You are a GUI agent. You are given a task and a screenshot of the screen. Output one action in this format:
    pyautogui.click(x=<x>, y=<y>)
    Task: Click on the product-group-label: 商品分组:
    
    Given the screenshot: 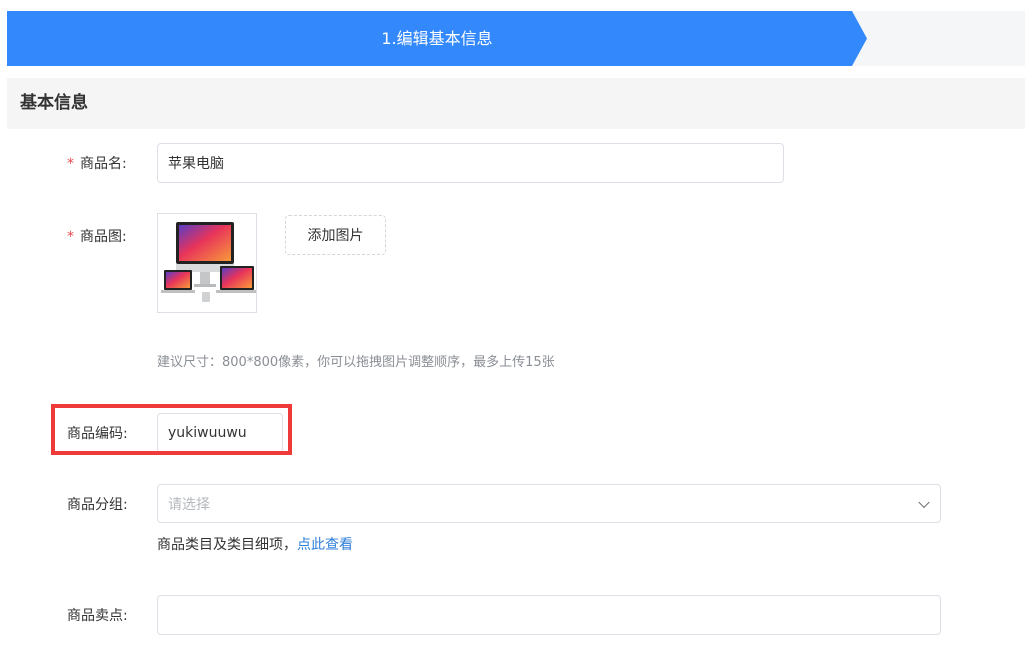 What is the action you would take?
    pyautogui.click(x=97, y=505)
    